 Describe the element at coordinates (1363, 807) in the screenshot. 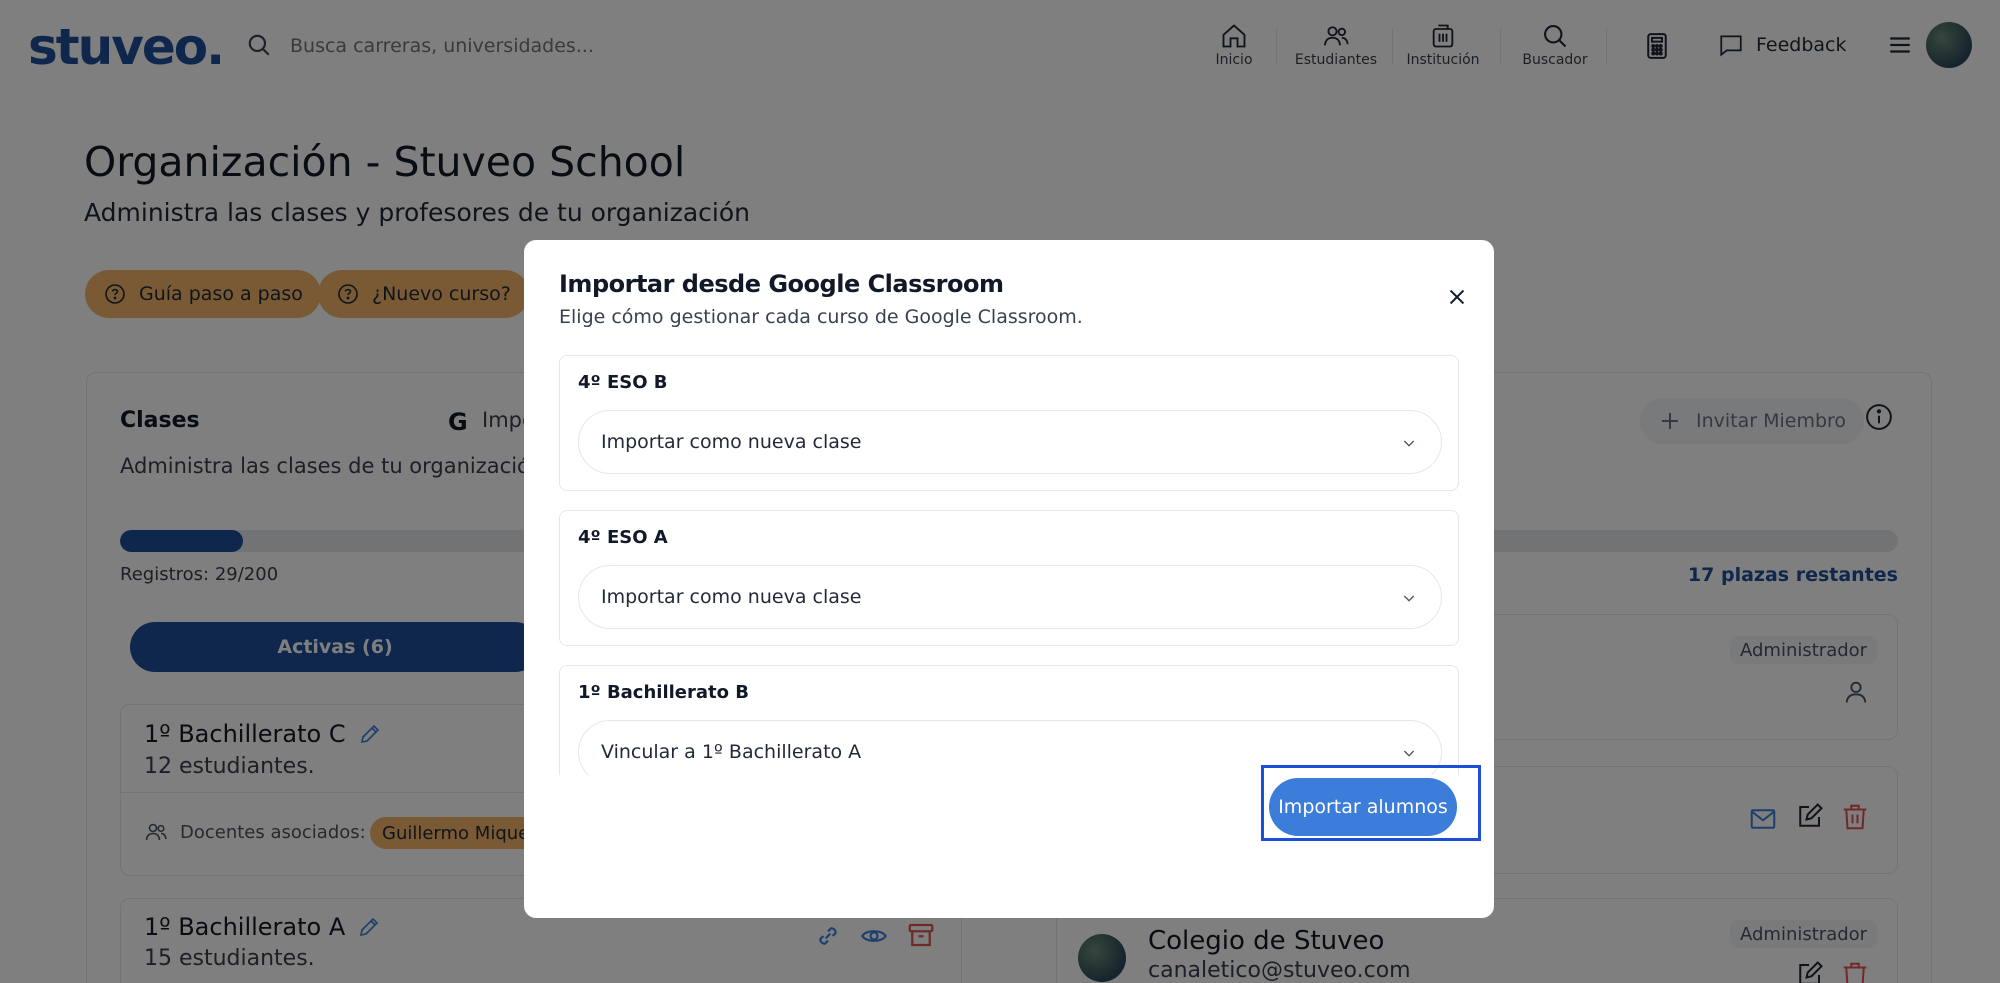

I see `import-students-button: Importar alumnos` at that location.